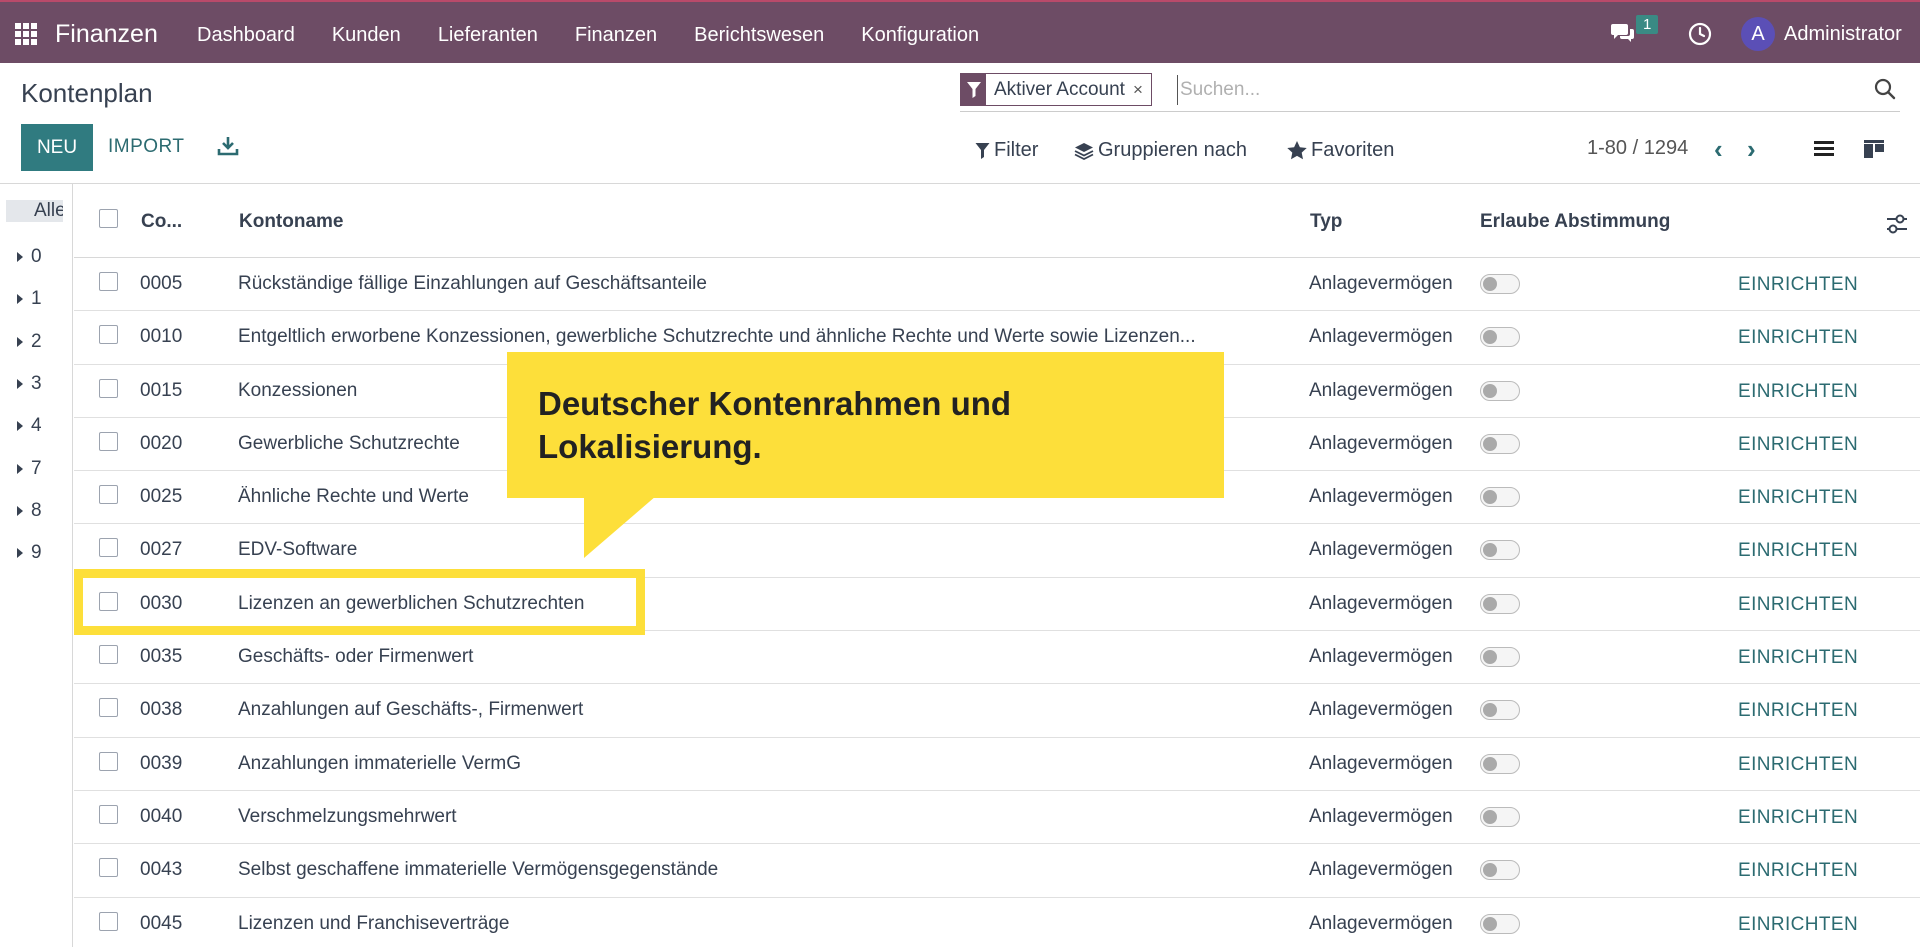  I want to click on menu-item-berichtswesen: Berichtswesen, so click(759, 35).